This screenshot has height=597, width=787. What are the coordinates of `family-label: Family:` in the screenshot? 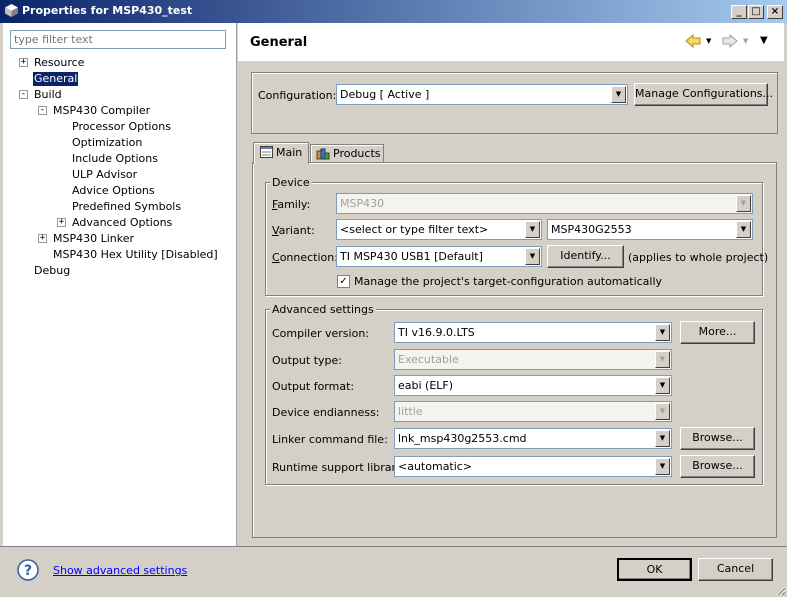 It's located at (291, 204).